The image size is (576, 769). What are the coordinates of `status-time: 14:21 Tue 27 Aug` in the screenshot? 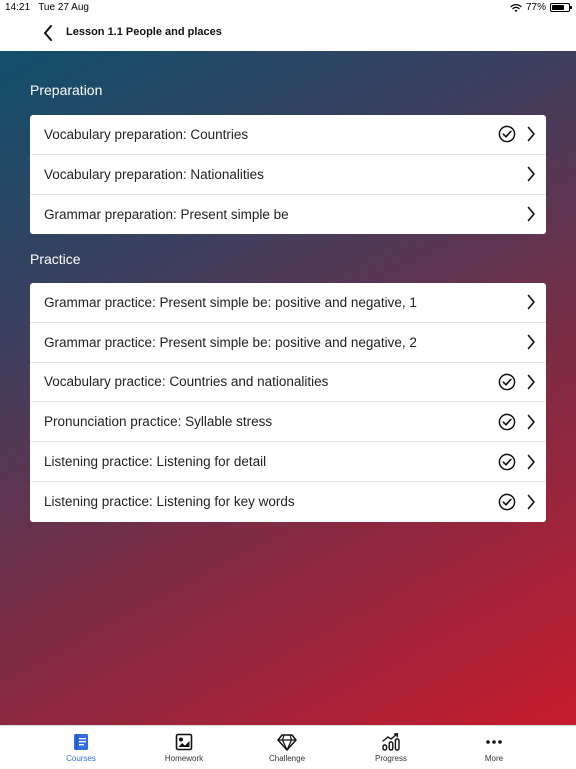 It's located at (47, 7).